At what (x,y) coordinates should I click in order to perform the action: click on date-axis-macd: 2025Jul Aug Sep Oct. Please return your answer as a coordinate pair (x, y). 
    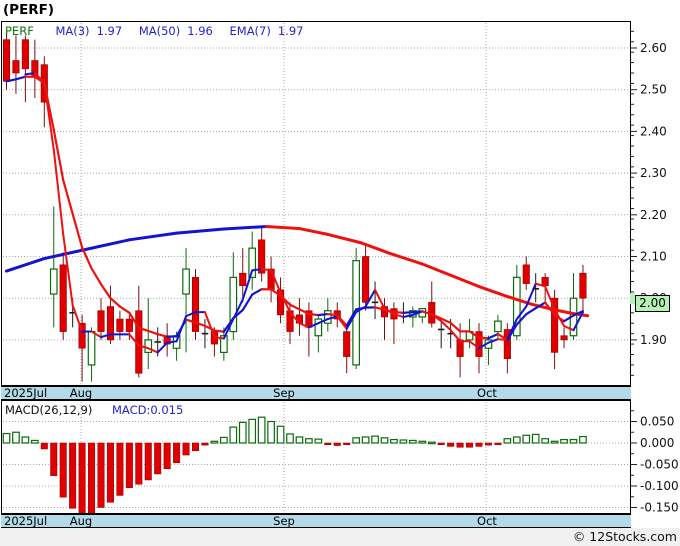
    Looking at the image, I should click on (316, 521).